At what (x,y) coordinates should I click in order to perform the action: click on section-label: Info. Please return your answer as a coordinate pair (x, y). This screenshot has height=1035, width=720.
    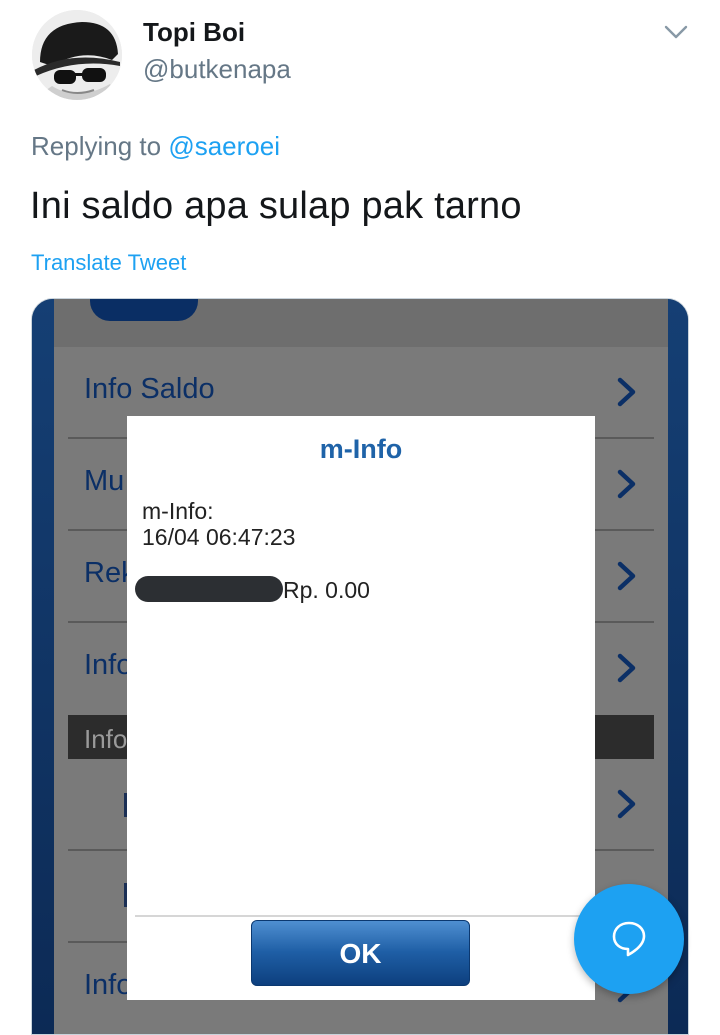
    Looking at the image, I should click on (106, 739).